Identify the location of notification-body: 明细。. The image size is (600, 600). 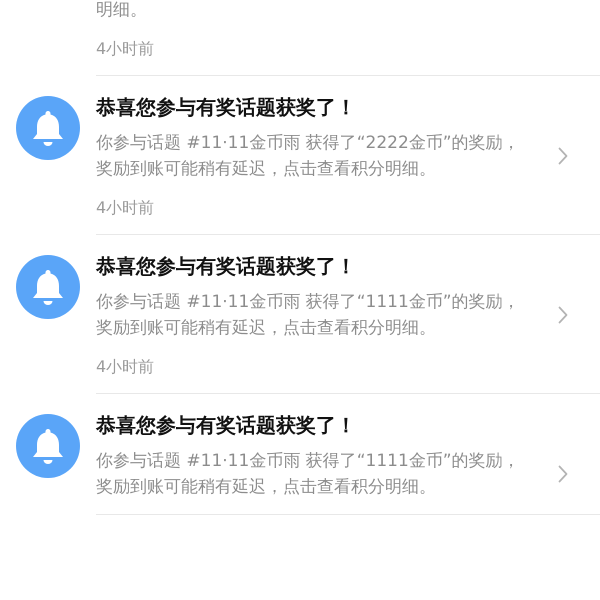
(122, 11).